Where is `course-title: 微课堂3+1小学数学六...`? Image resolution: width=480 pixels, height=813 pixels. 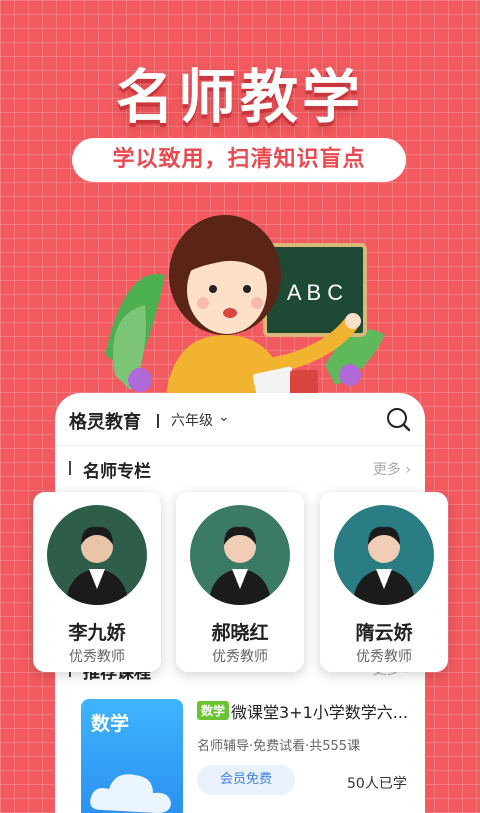
course-title: 微课堂3+1小学数学六... is located at coordinates (321, 711).